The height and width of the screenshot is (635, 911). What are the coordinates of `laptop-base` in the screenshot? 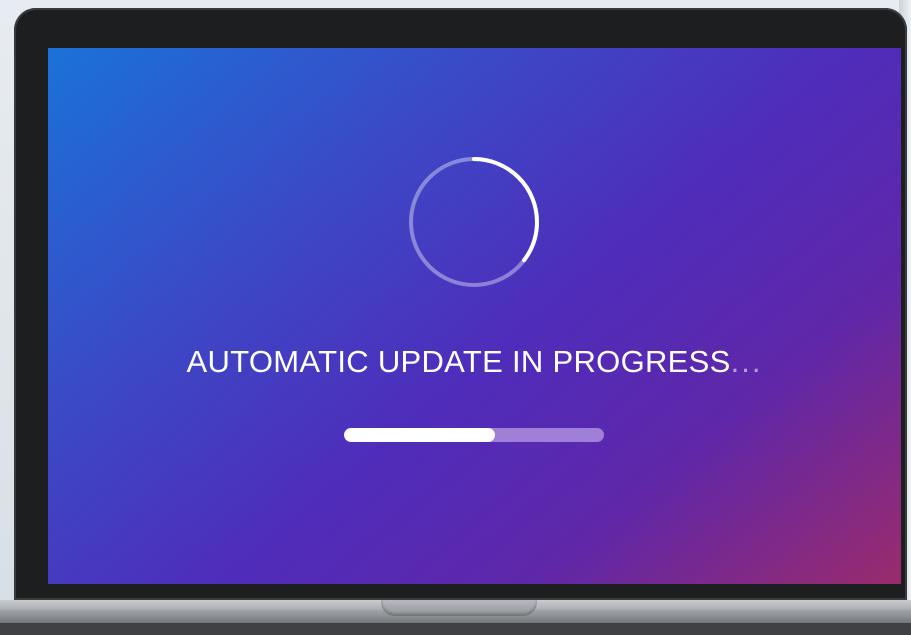 It's located at (455, 617).